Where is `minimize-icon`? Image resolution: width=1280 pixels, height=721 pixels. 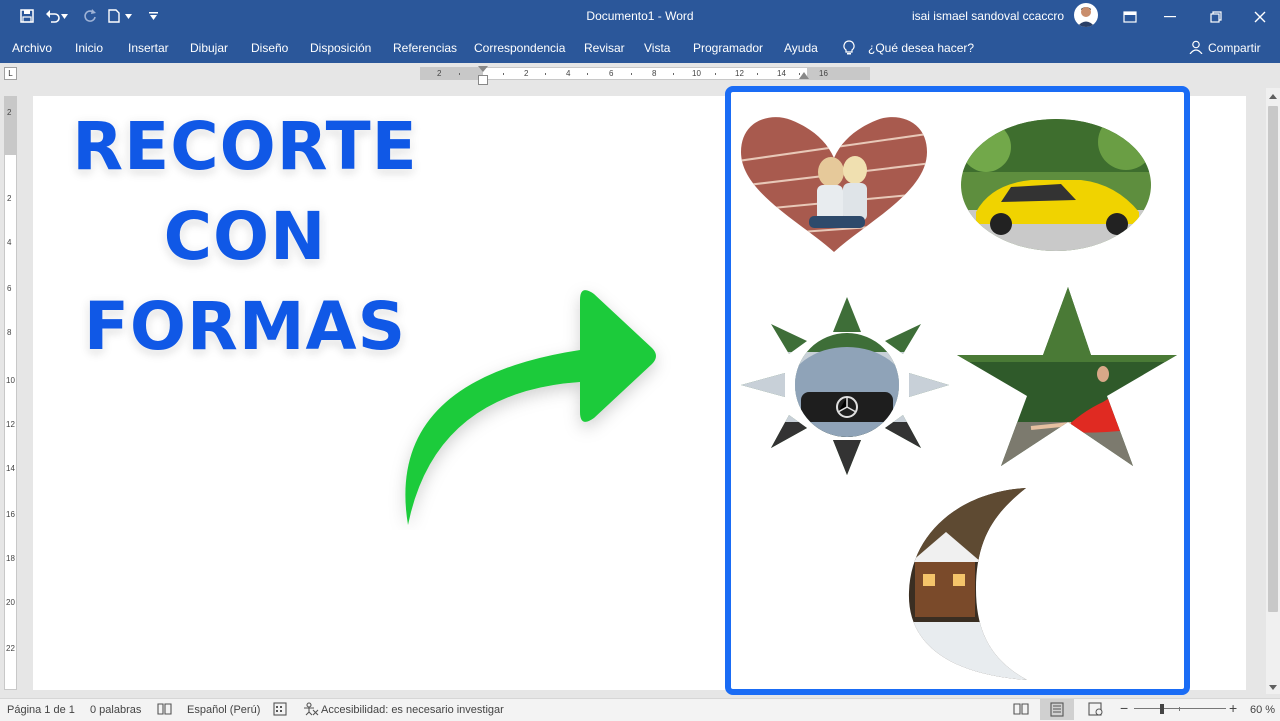 minimize-icon is located at coordinates (1170, 16).